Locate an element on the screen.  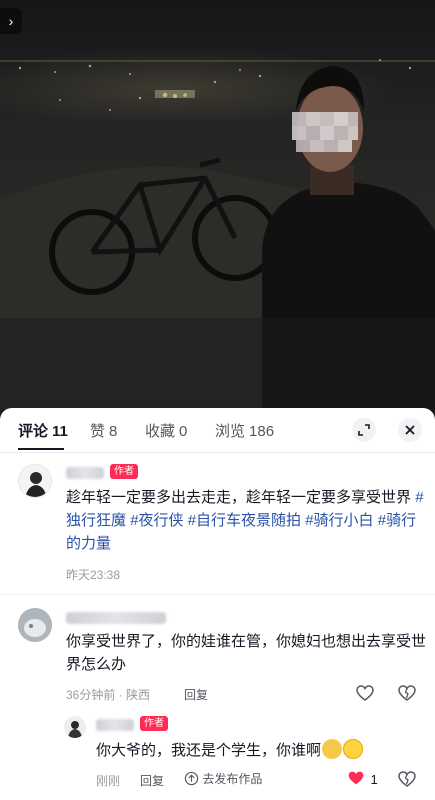
comment-time: 36分钟前 is located at coordinates (91, 695).